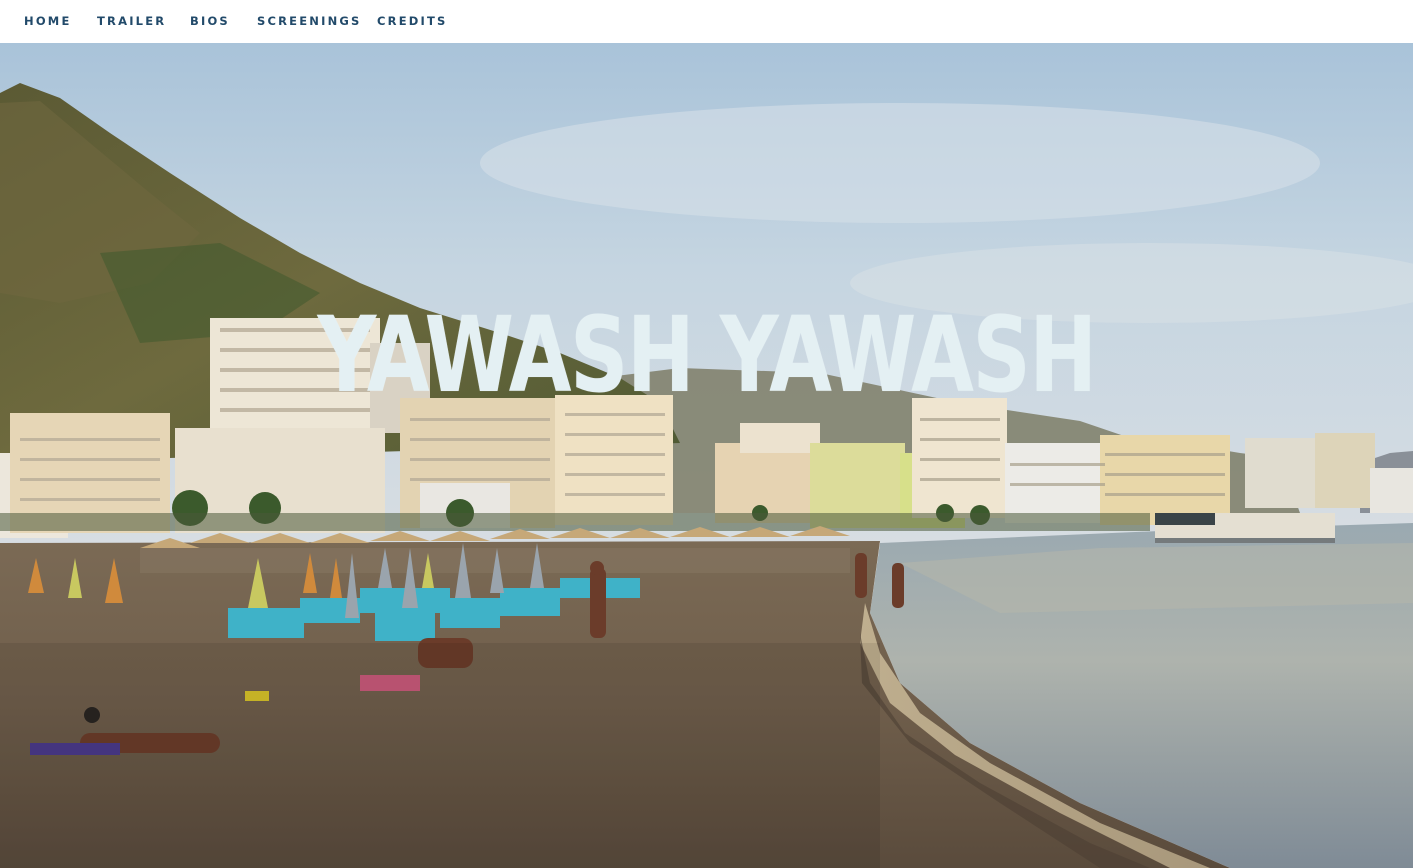 Image resolution: width=1413 pixels, height=868 pixels. What do you see at coordinates (309, 21) in the screenshot?
I see `nav-screenings-link: SCREENINGS` at bounding box center [309, 21].